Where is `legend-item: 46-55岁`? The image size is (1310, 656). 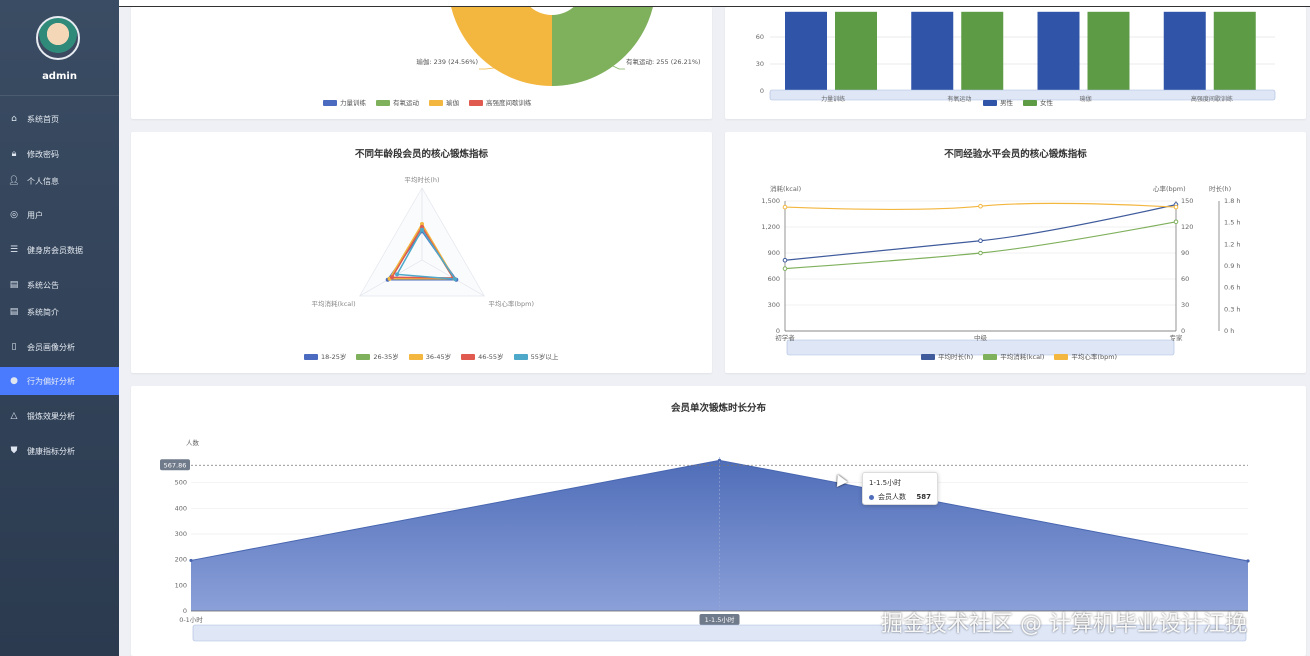
legend-item: 46-55岁 is located at coordinates (482, 356).